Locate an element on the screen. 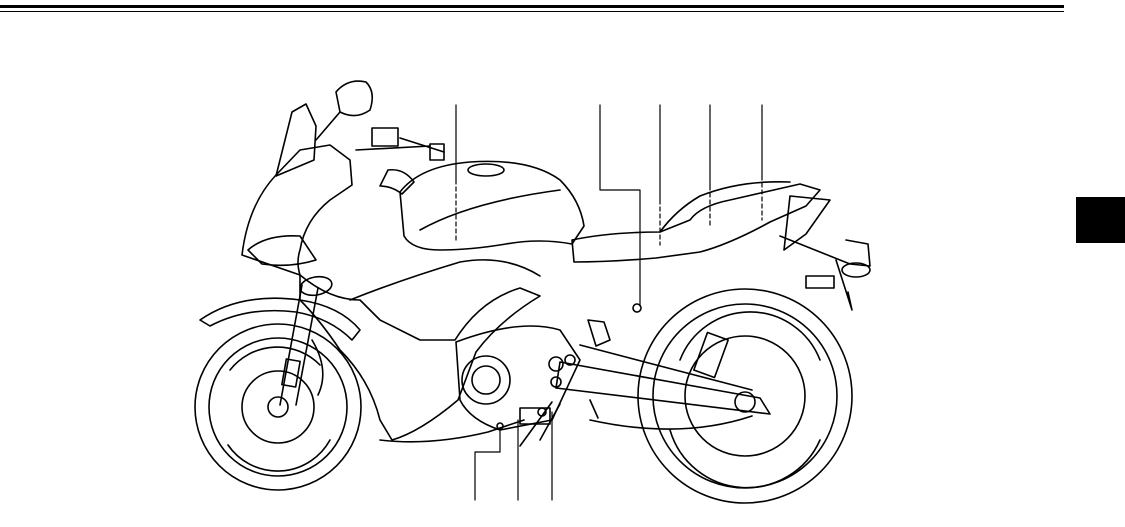 Image resolution: width=1125 pixels, height=527 pixels. seat is located at coordinates (696, 221).